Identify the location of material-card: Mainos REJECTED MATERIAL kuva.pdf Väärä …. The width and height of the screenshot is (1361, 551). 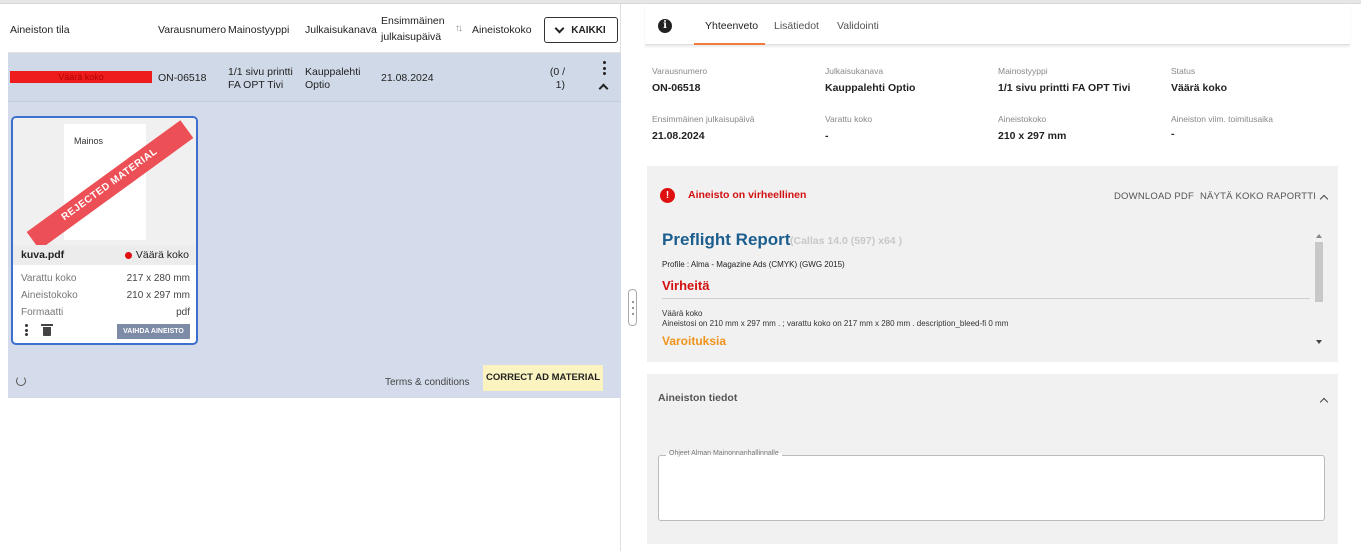
(104, 230).